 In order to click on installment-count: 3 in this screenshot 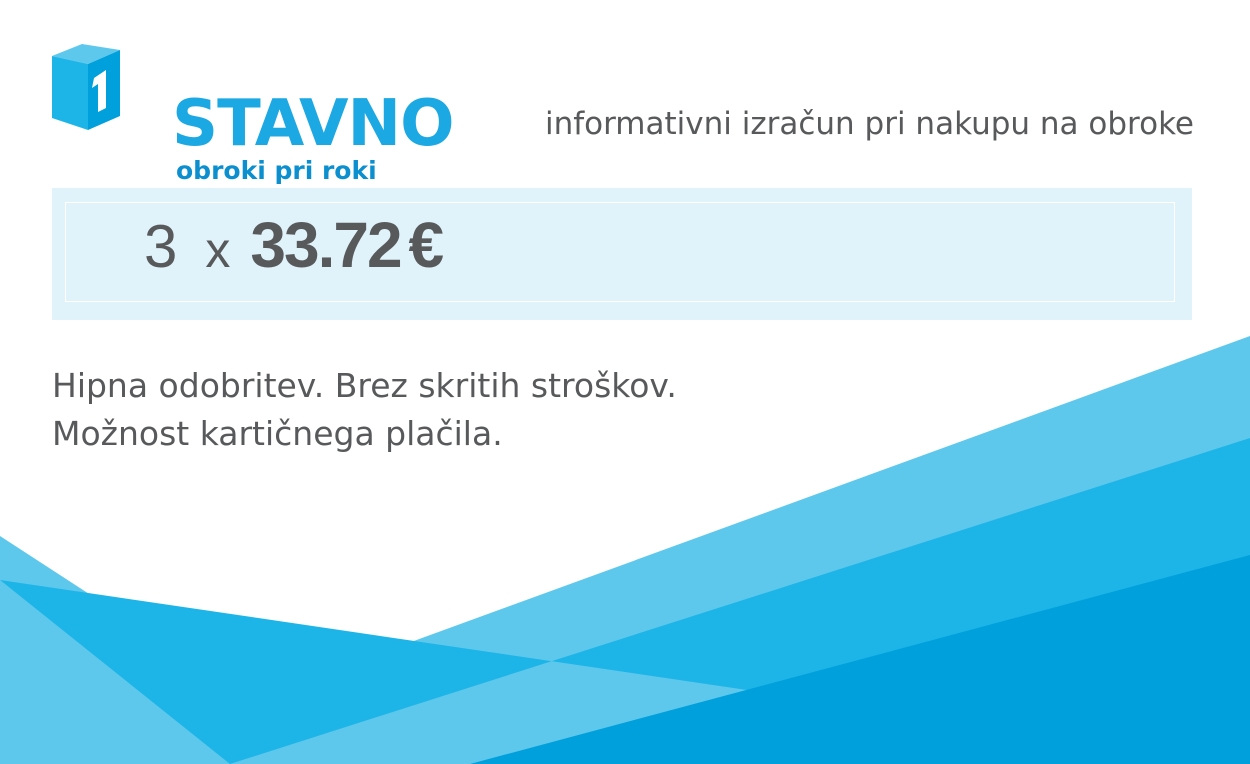, I will do `click(161, 246)`.